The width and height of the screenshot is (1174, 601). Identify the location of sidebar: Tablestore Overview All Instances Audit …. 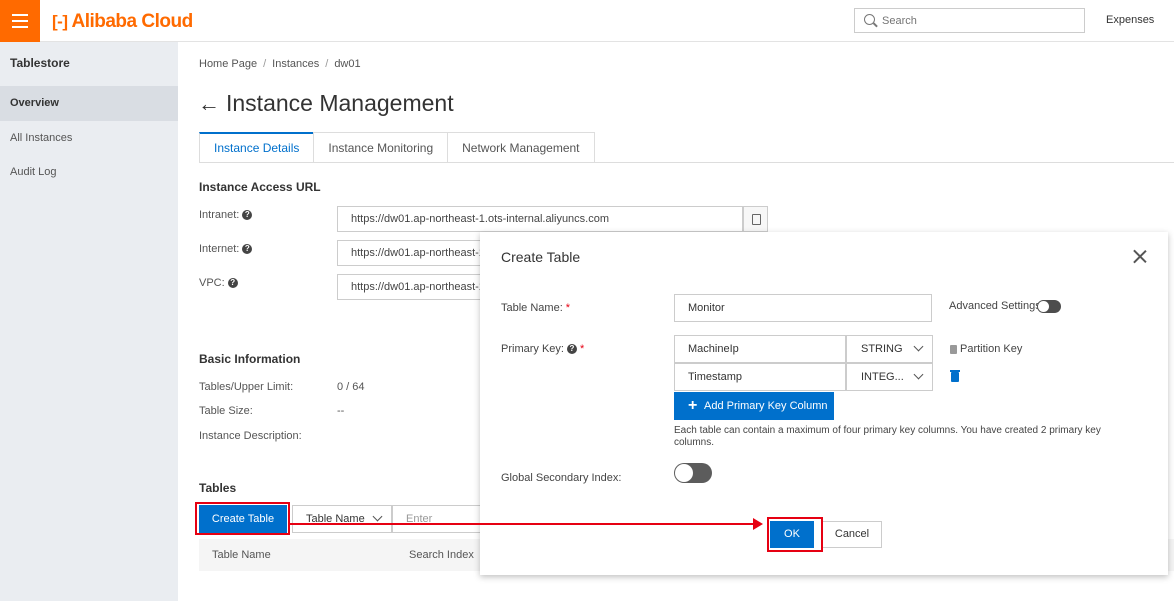
(89, 321).